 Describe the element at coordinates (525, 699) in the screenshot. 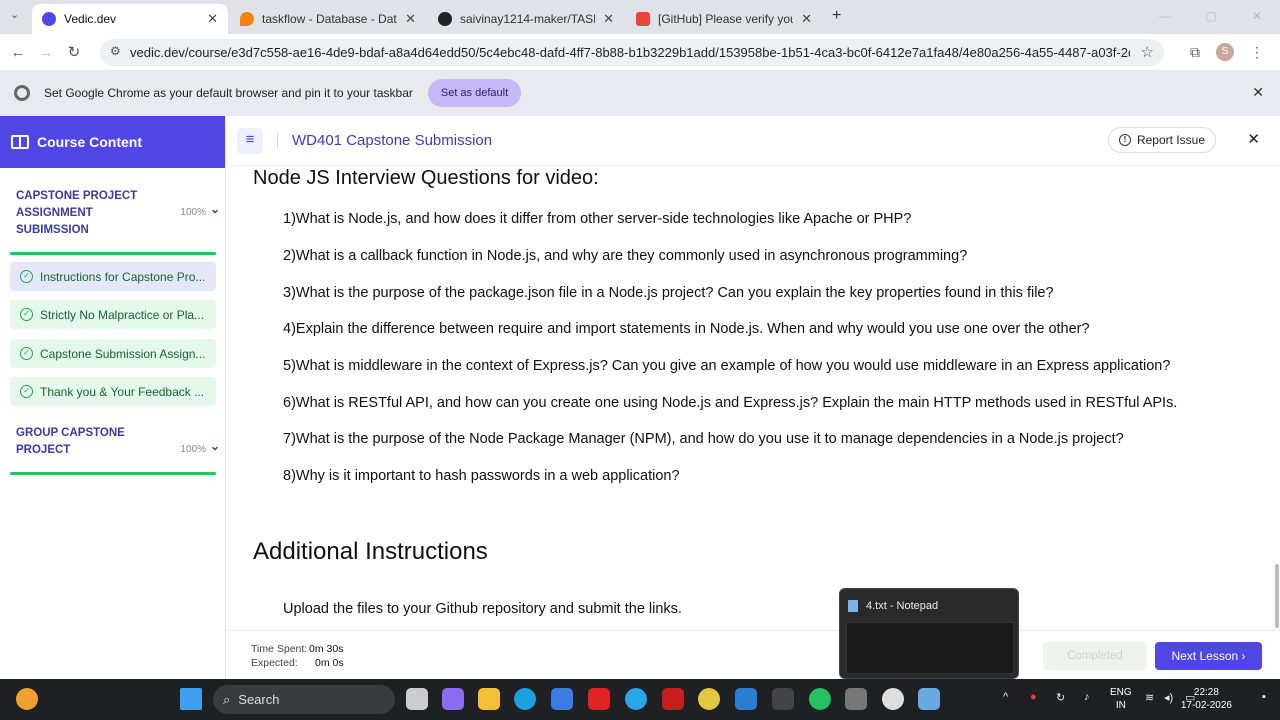

I see `edge-icon` at that location.